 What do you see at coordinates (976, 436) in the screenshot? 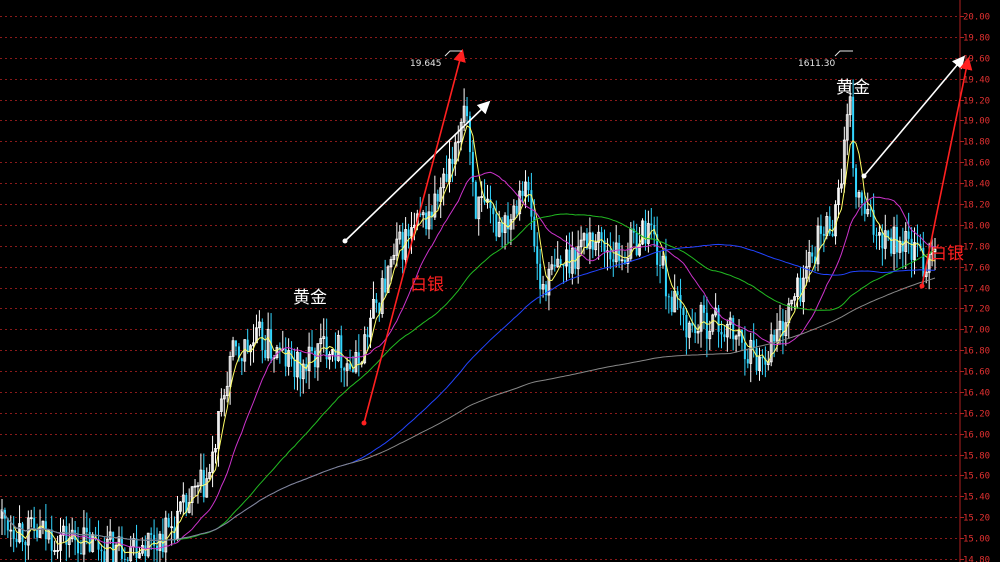
I see `tick-label: 16.00` at bounding box center [976, 436].